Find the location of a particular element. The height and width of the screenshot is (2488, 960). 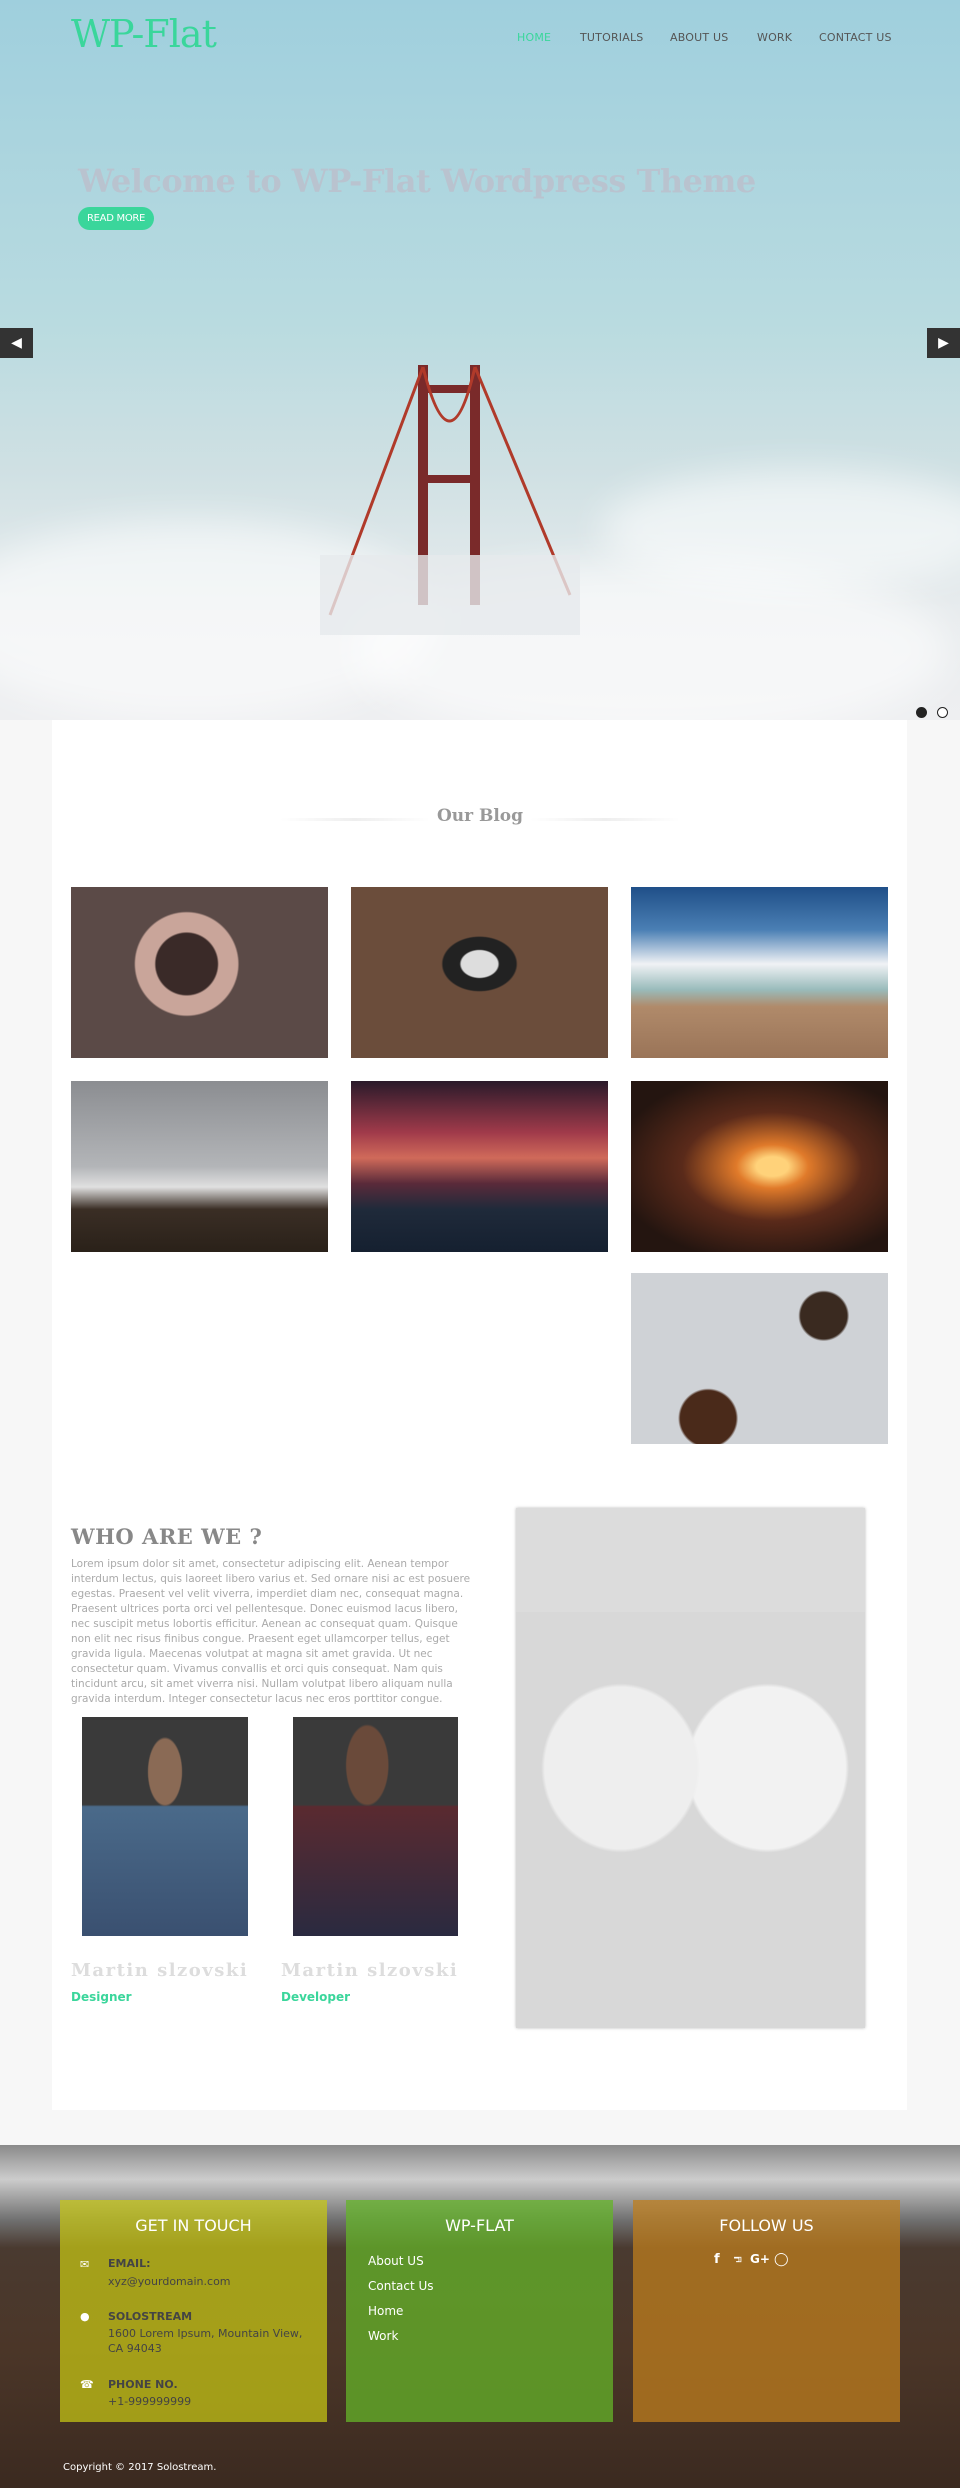

links-title: WP-FLAT is located at coordinates (479, 2225).